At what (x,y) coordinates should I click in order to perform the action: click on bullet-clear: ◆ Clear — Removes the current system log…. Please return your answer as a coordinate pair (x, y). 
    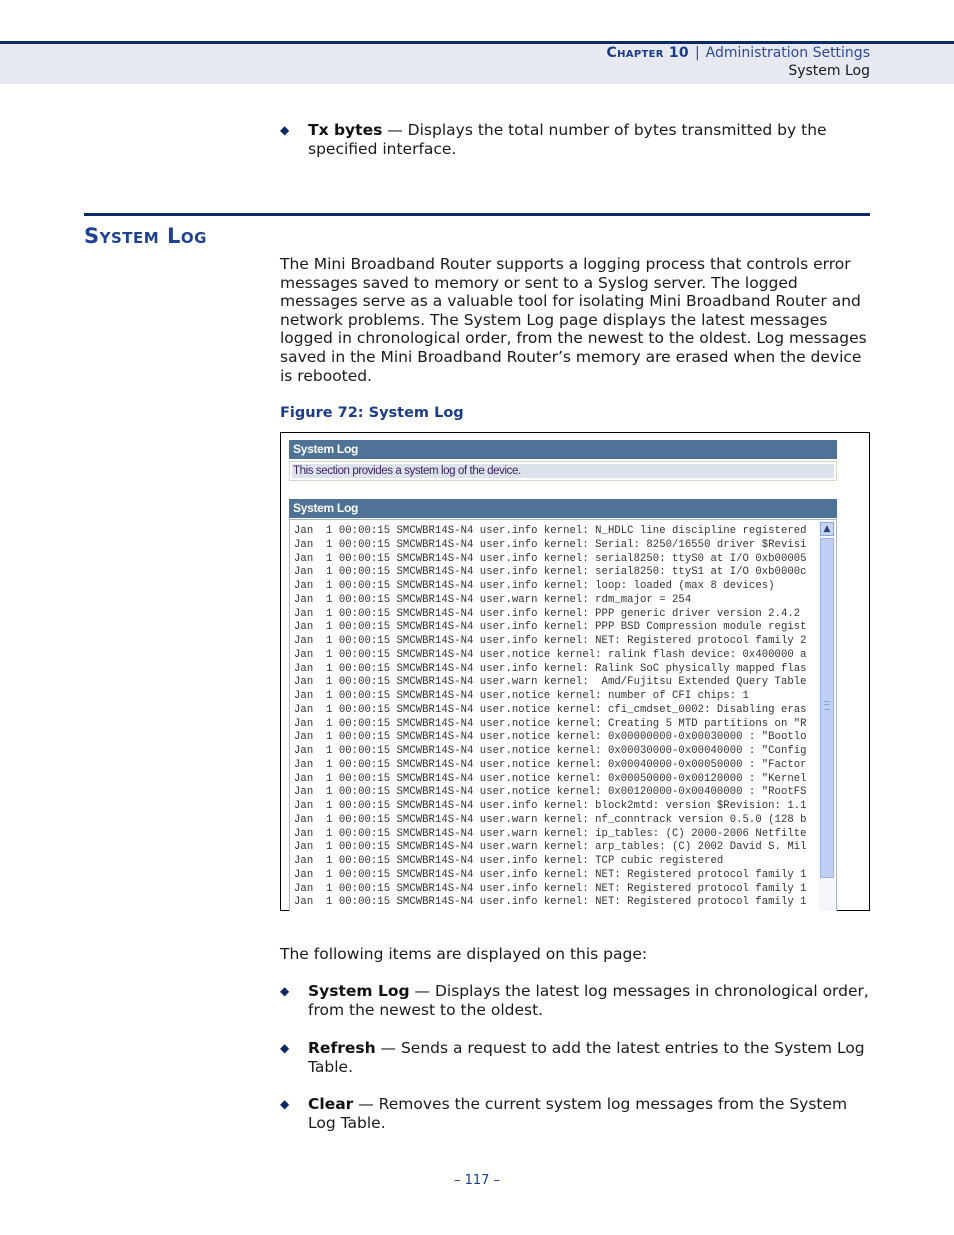
    Looking at the image, I should click on (575, 1114).